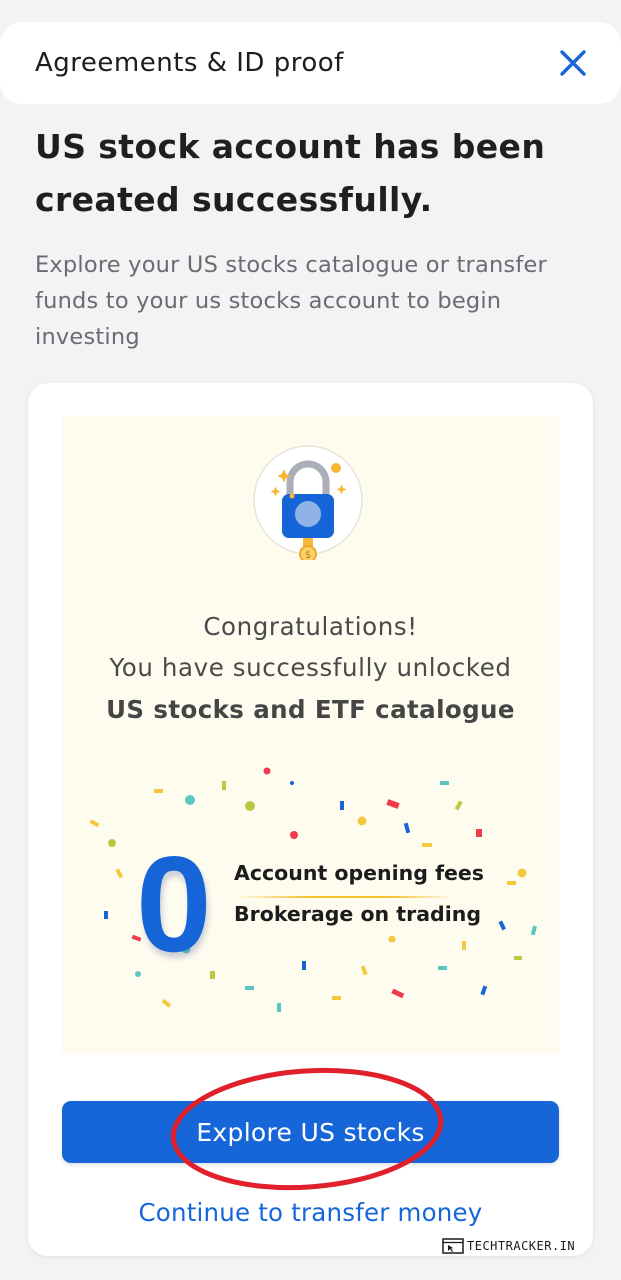 The height and width of the screenshot is (1280, 621). What do you see at coordinates (359, 873) in the screenshot?
I see `fee-account-opening: Account opening fees` at bounding box center [359, 873].